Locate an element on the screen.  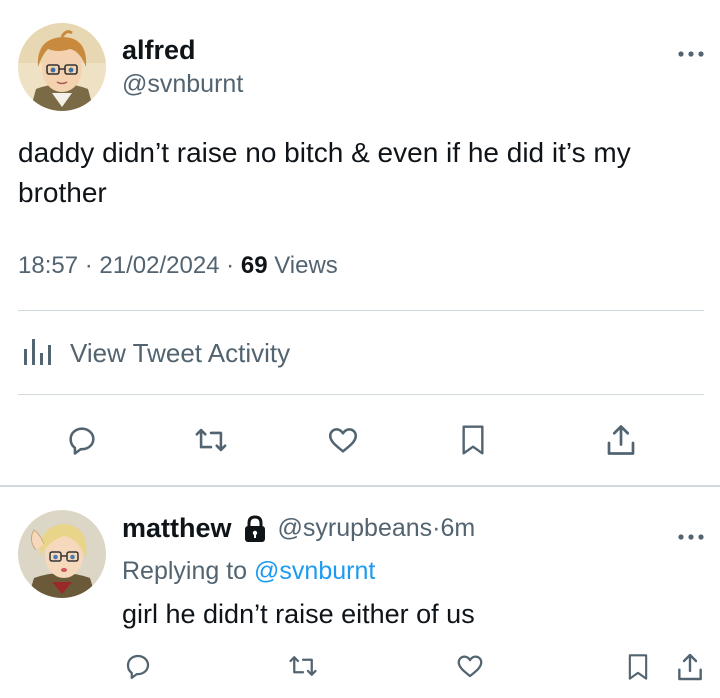
reply-button is located at coordinates (82, 440).